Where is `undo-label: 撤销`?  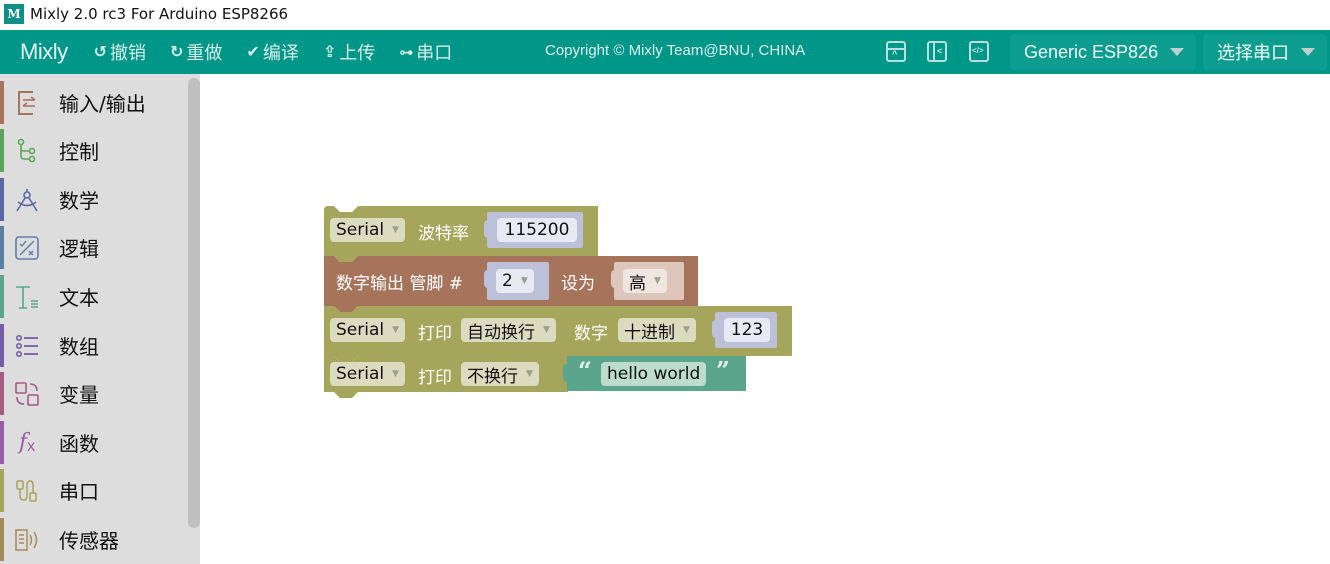
undo-label: 撤销 is located at coordinates (128, 53).